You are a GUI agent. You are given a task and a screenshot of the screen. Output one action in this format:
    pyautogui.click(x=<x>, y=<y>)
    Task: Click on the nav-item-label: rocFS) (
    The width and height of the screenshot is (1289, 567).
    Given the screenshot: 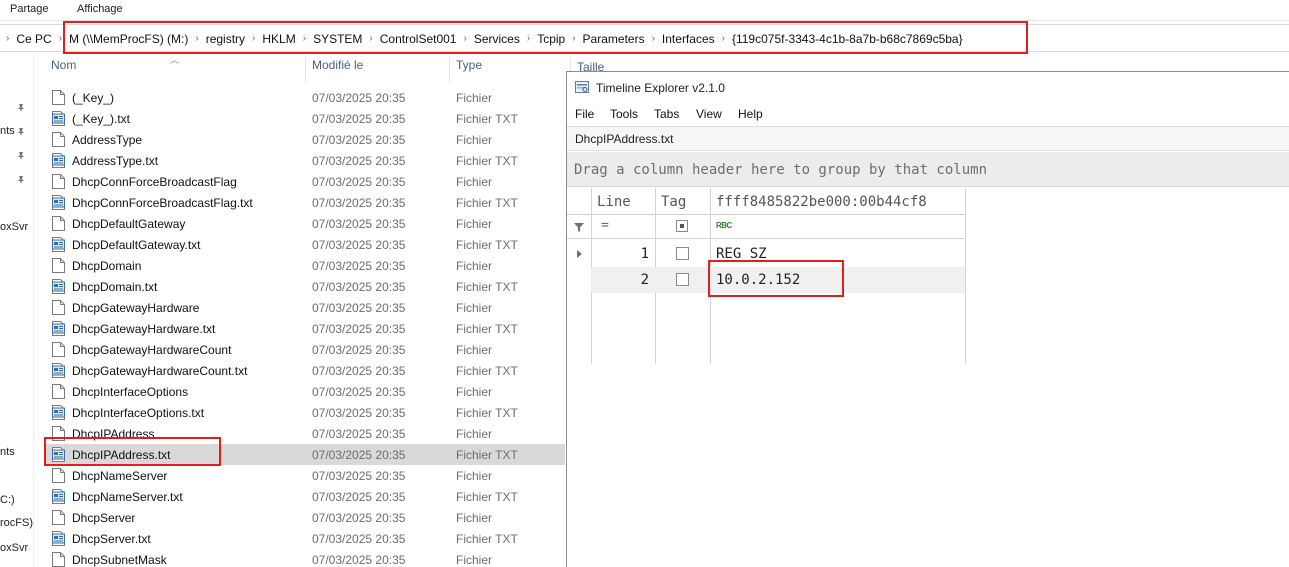 What is the action you would take?
    pyautogui.click(x=16, y=523)
    